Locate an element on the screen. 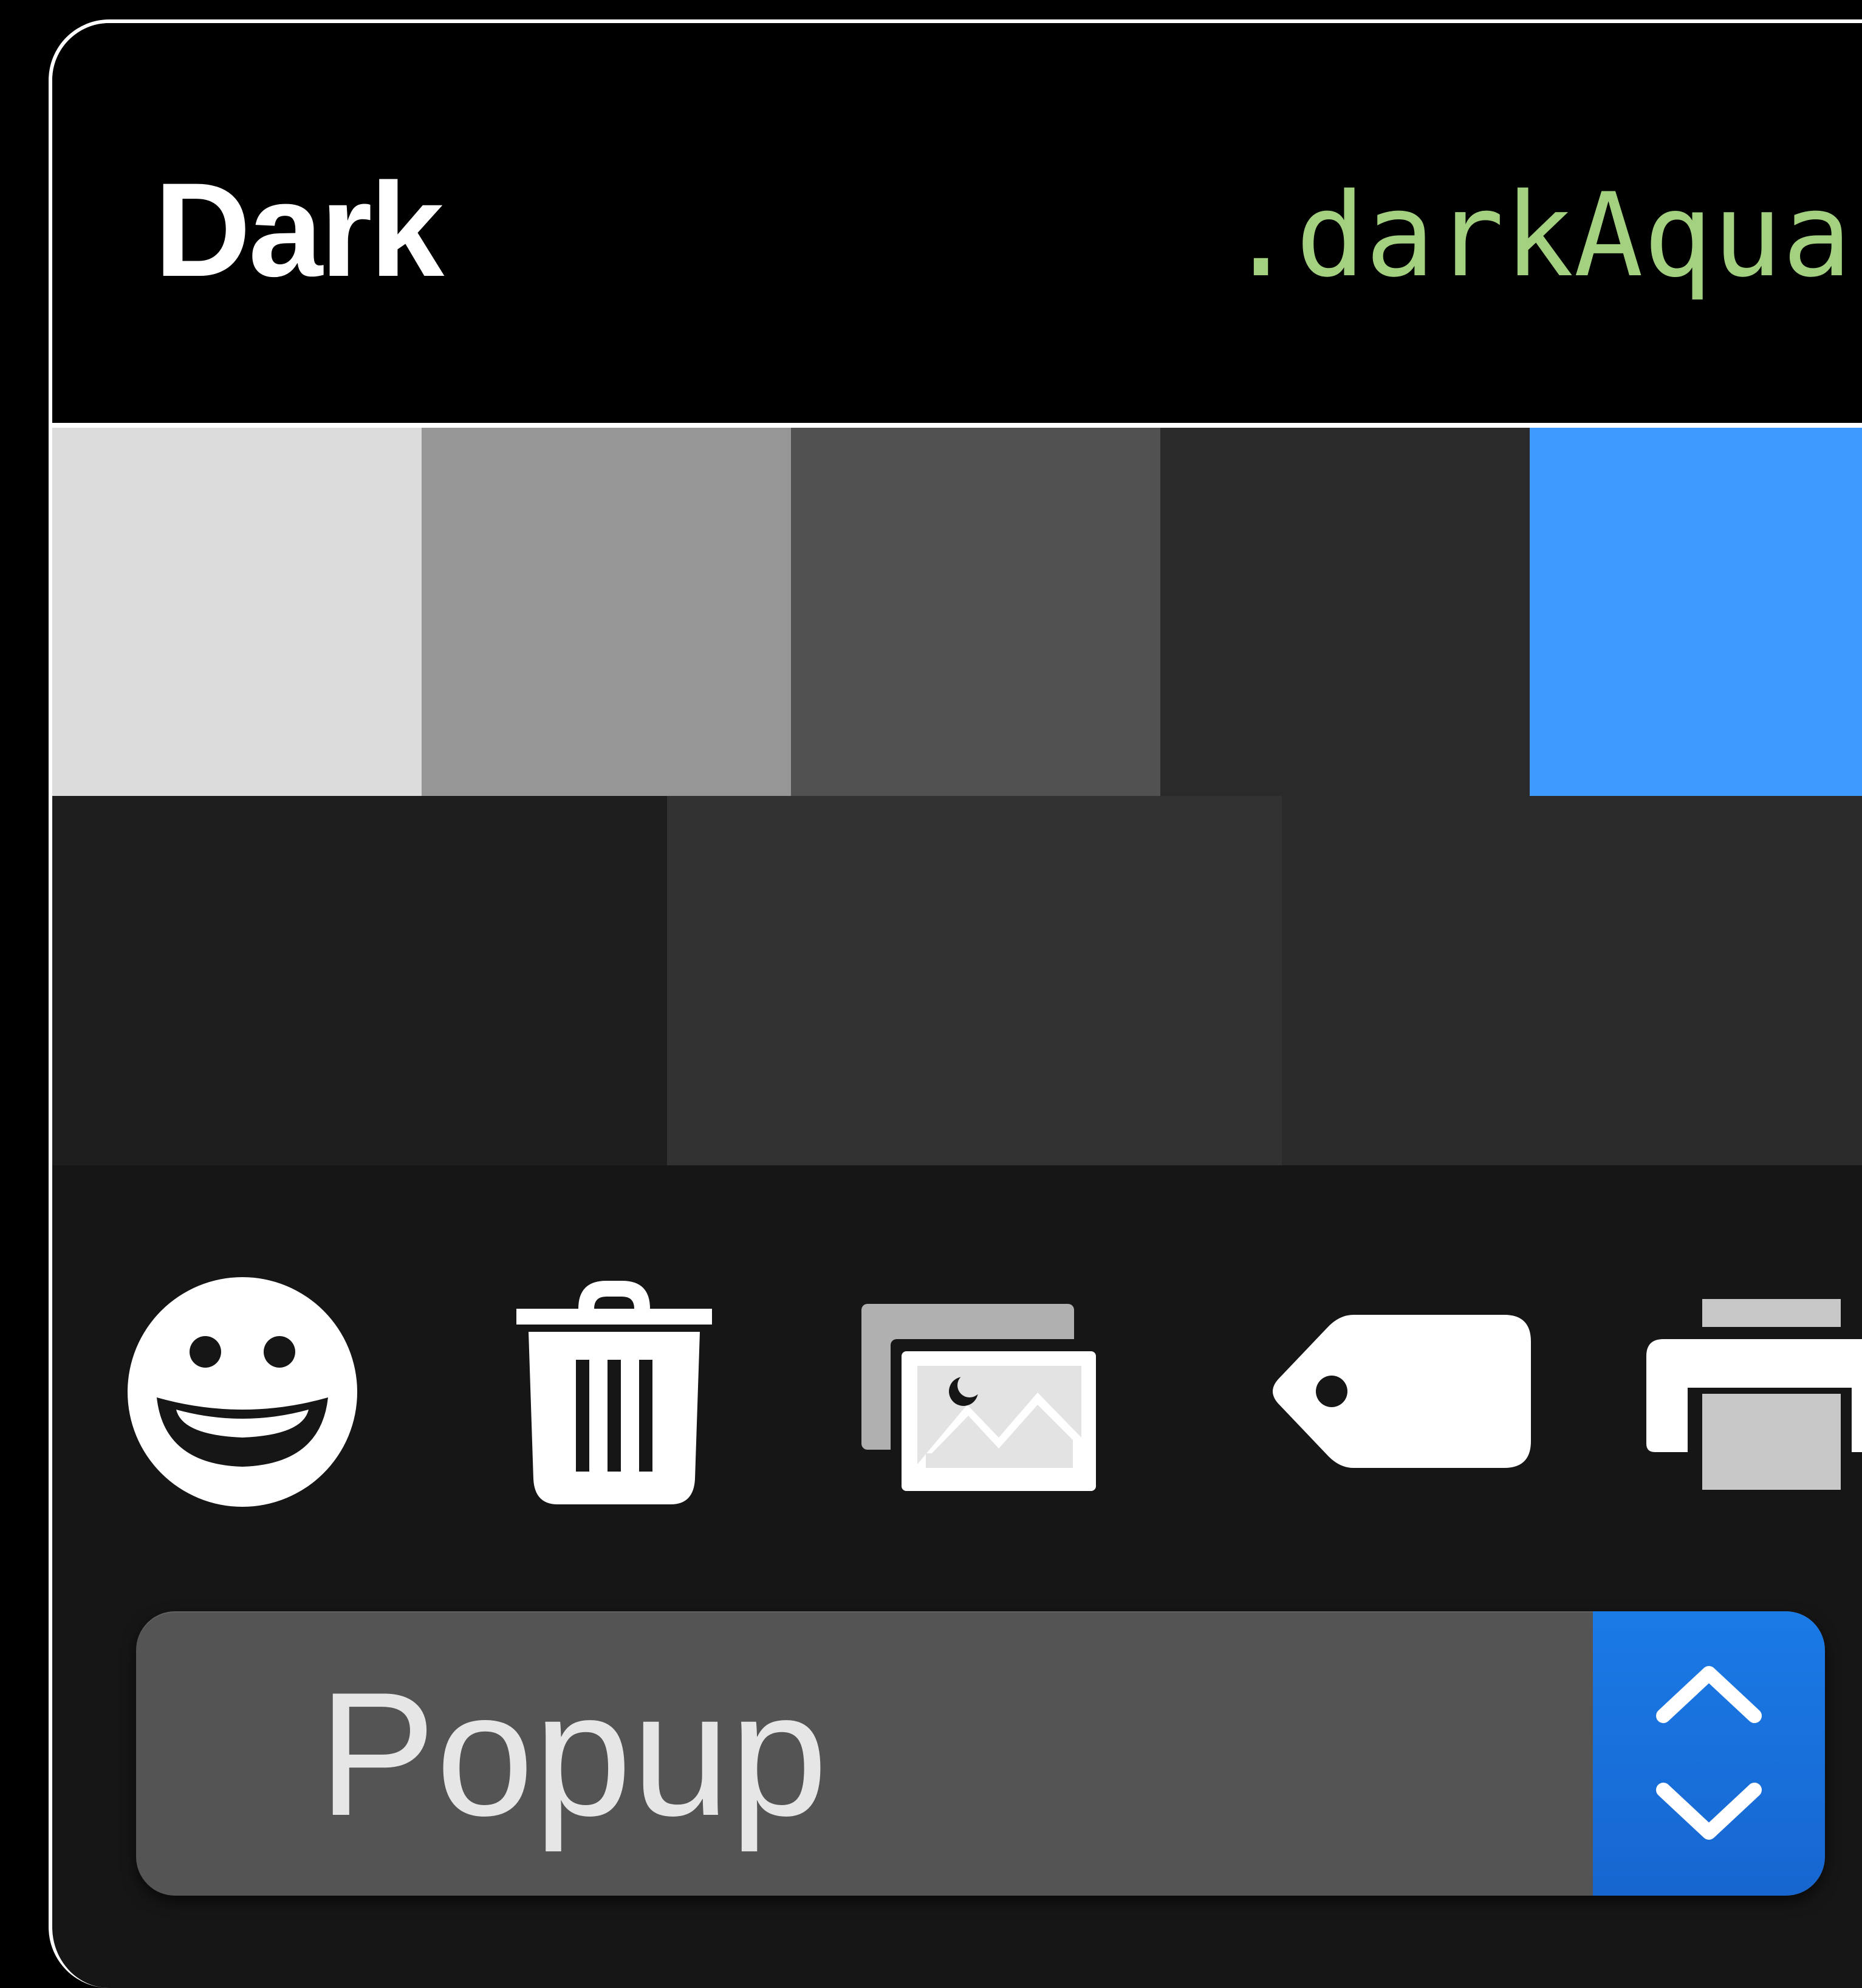 The width and height of the screenshot is (1862, 1988). chevron-up-down-icon is located at coordinates (1709, 1753).